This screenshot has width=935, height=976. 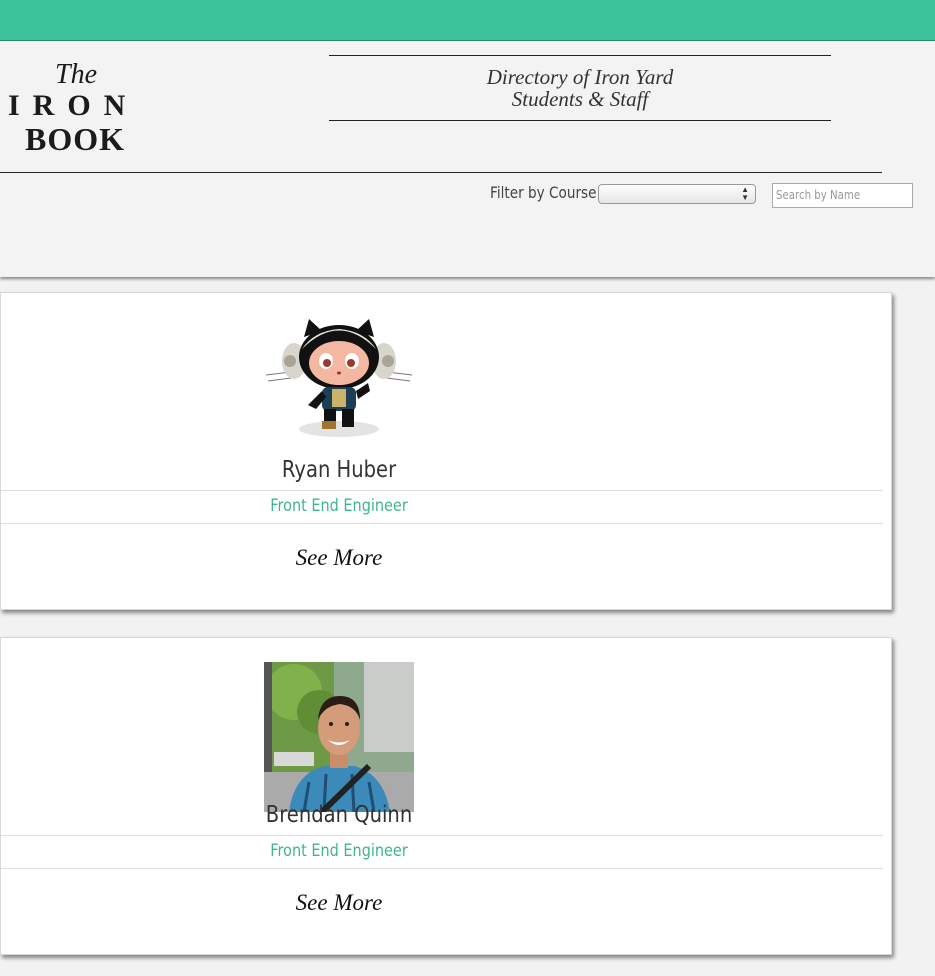 I want to click on octocat-avatar, so click(x=339, y=378).